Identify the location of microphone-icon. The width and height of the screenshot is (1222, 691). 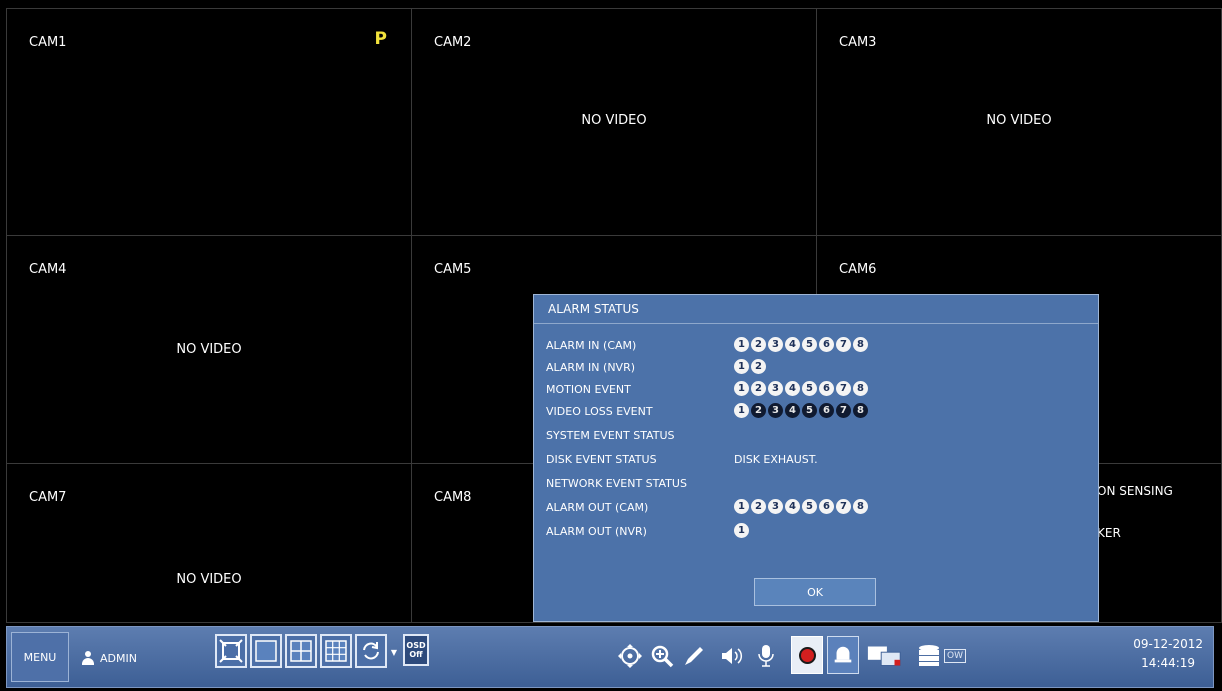
(766, 656).